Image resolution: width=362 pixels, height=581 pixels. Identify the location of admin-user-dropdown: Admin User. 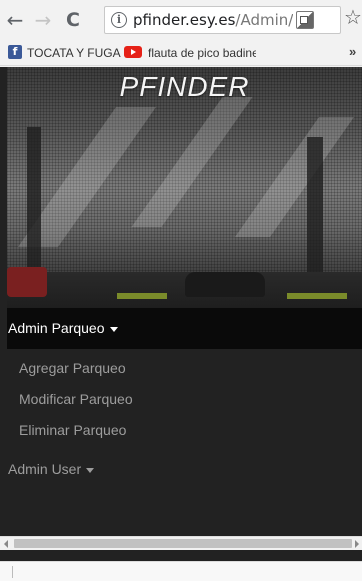
(51, 469).